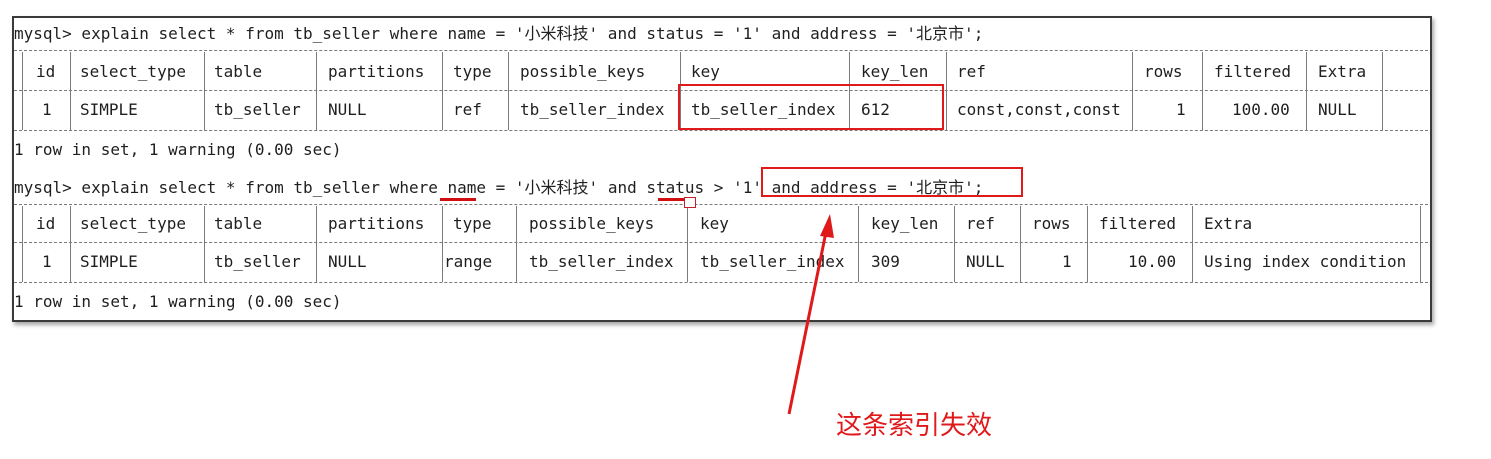 The image size is (1491, 459). I want to click on annotation-arrow-icon, so click(810, 314).